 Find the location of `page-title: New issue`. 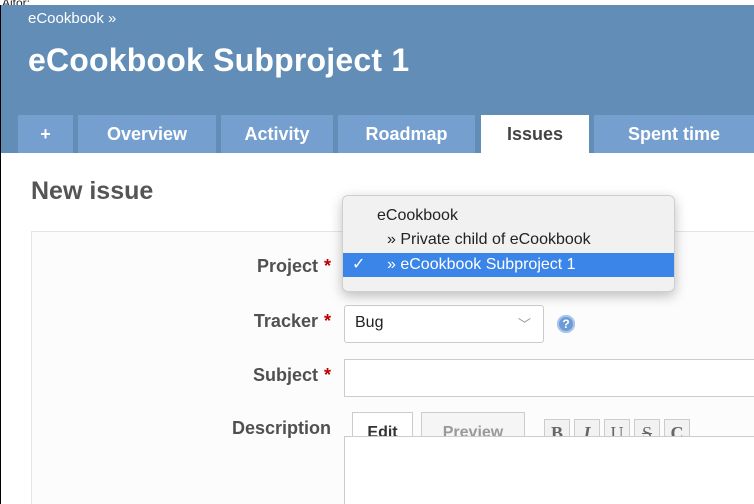

page-title: New issue is located at coordinates (92, 191).